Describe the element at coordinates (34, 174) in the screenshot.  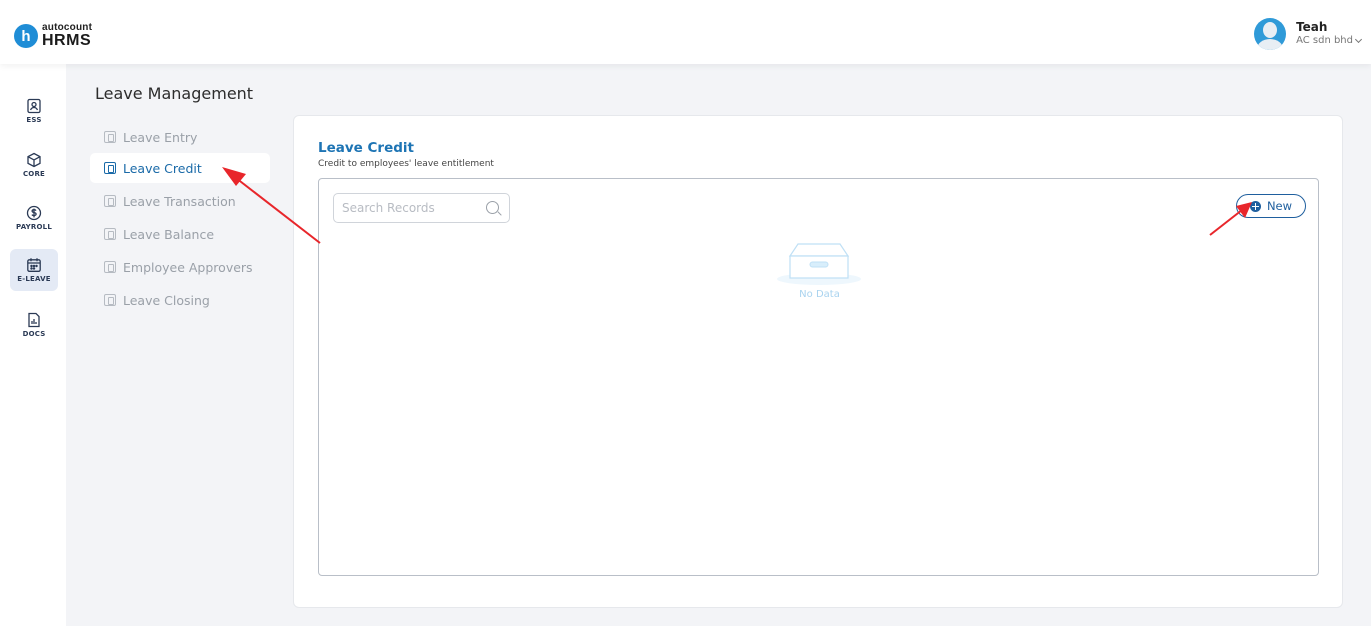
I see `rail-label: CORE` at that location.